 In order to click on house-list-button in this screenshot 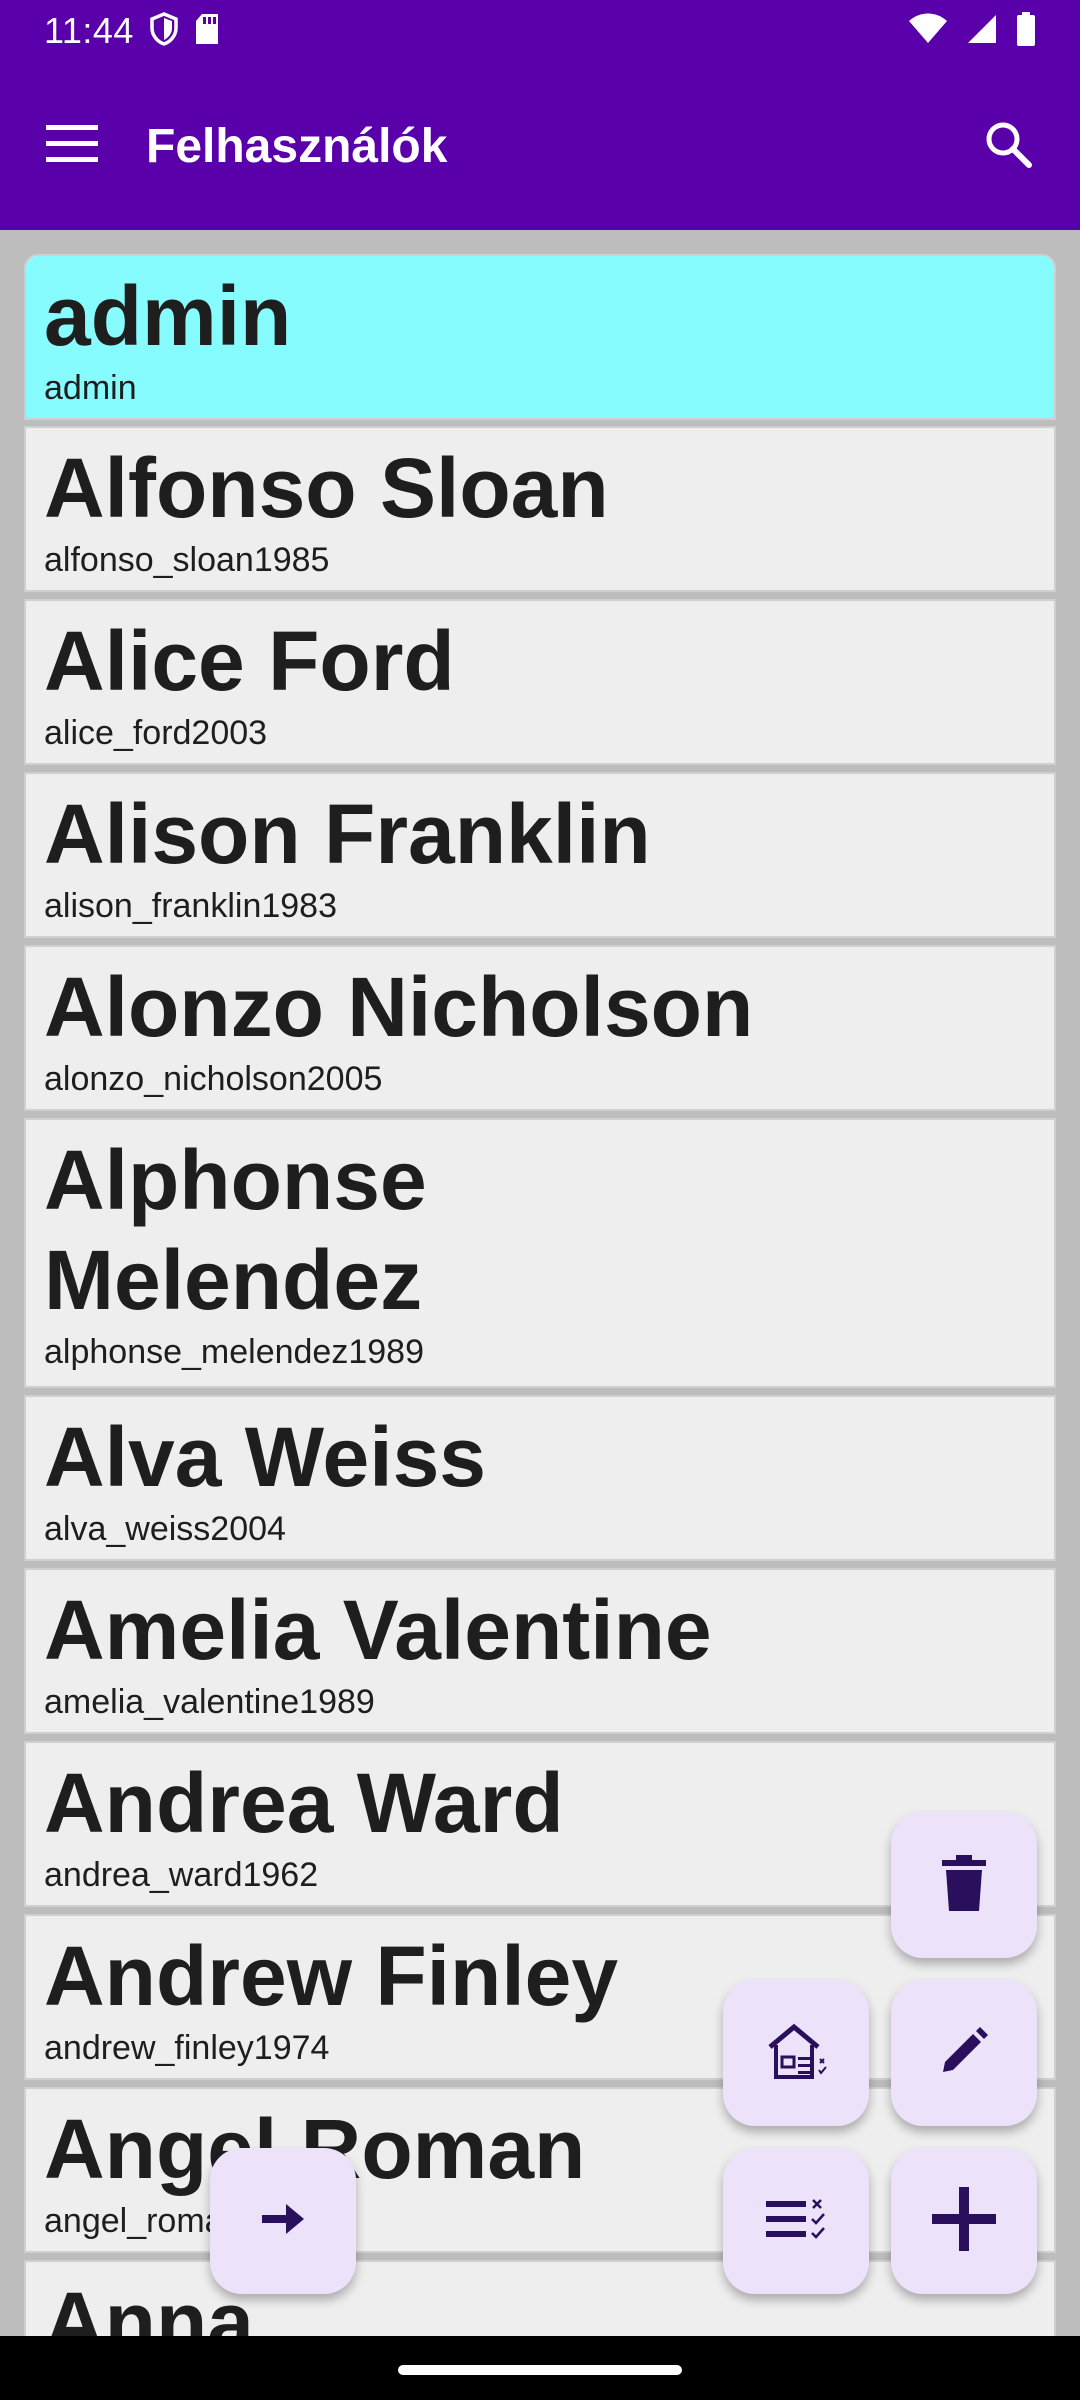, I will do `click(796, 2053)`.